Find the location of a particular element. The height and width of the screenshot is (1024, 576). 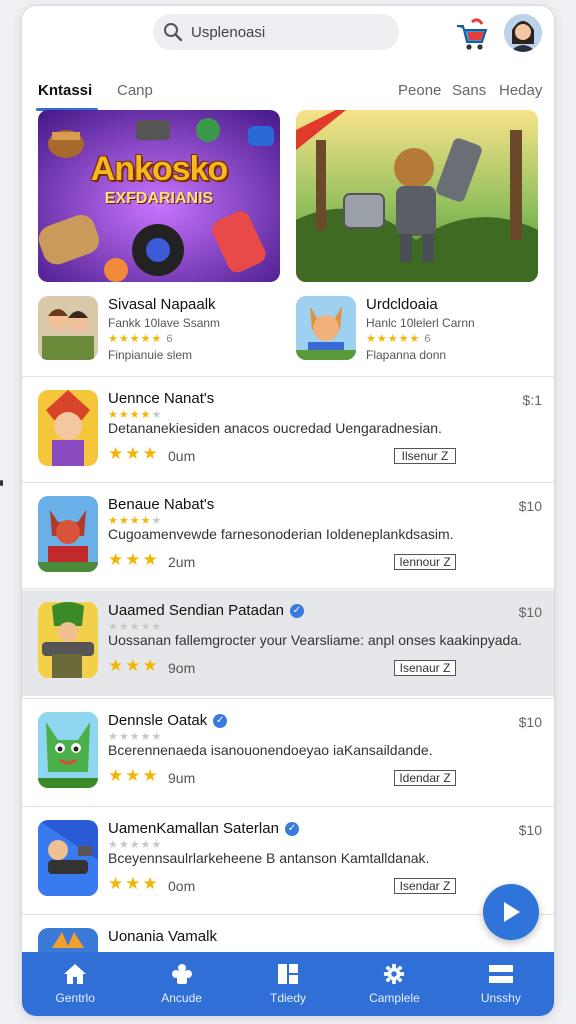

nav-item-home: Gentrlo is located at coordinates (75, 984).